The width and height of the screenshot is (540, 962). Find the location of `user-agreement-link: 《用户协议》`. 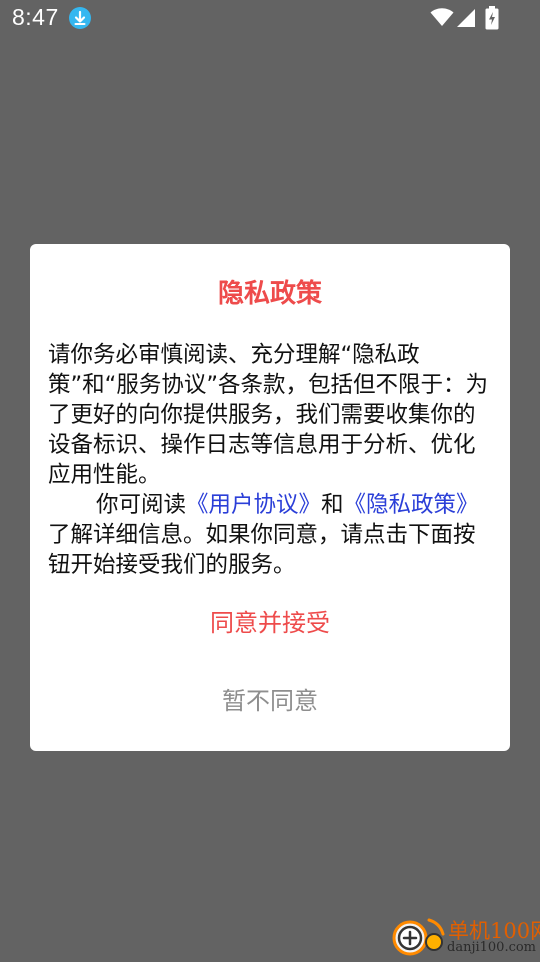

user-agreement-link: 《用户协议》 is located at coordinates (253, 505).